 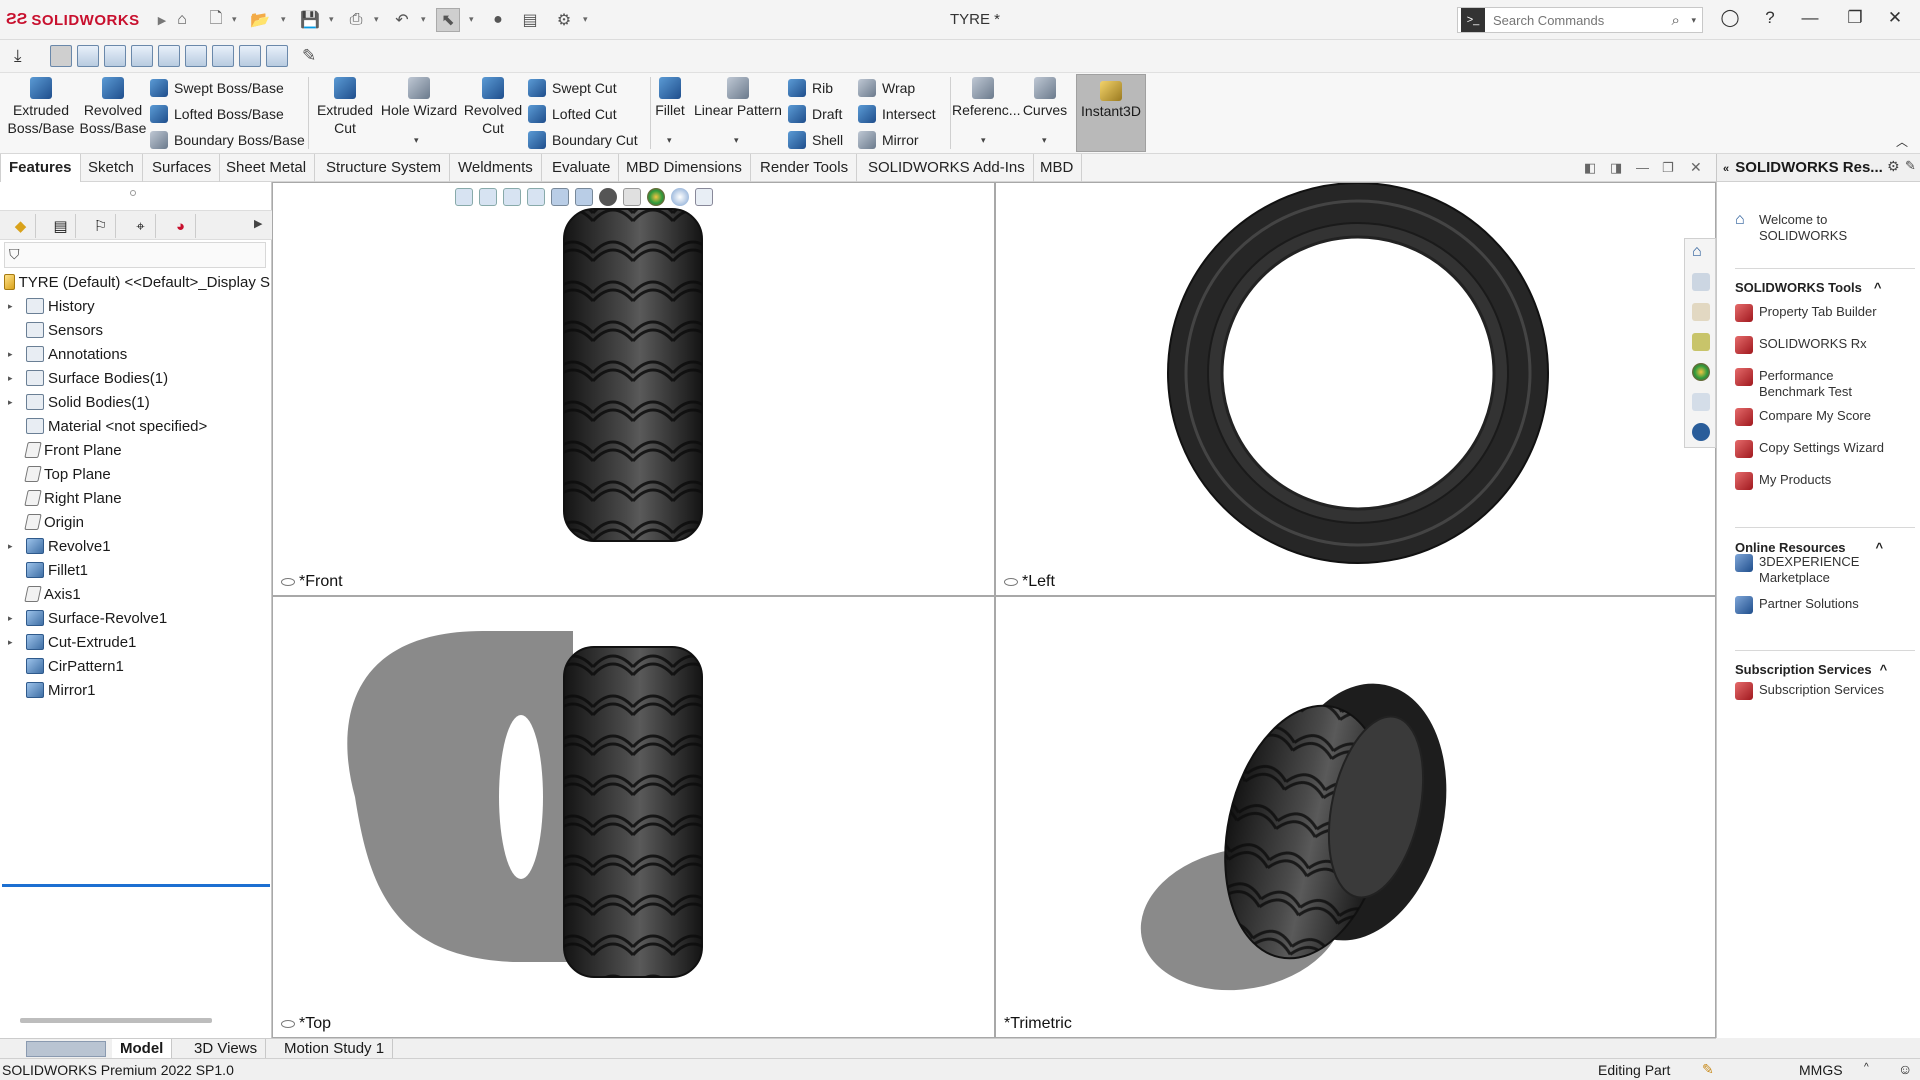 What do you see at coordinates (250, 56) in the screenshot?
I see `trimetric-view-icon` at bounding box center [250, 56].